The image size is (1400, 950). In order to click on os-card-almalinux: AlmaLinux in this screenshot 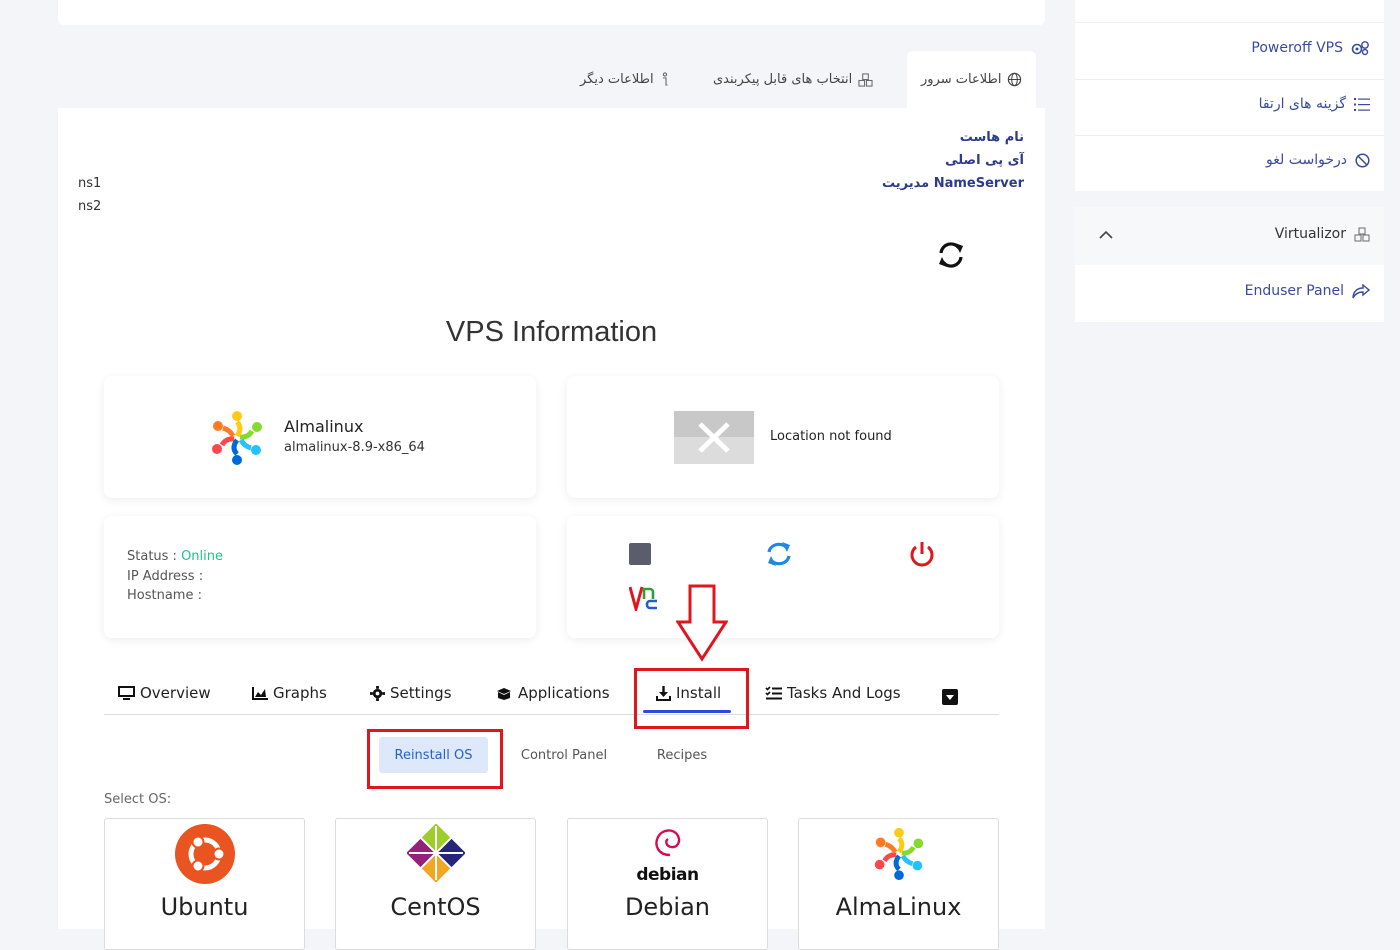, I will do `click(898, 884)`.